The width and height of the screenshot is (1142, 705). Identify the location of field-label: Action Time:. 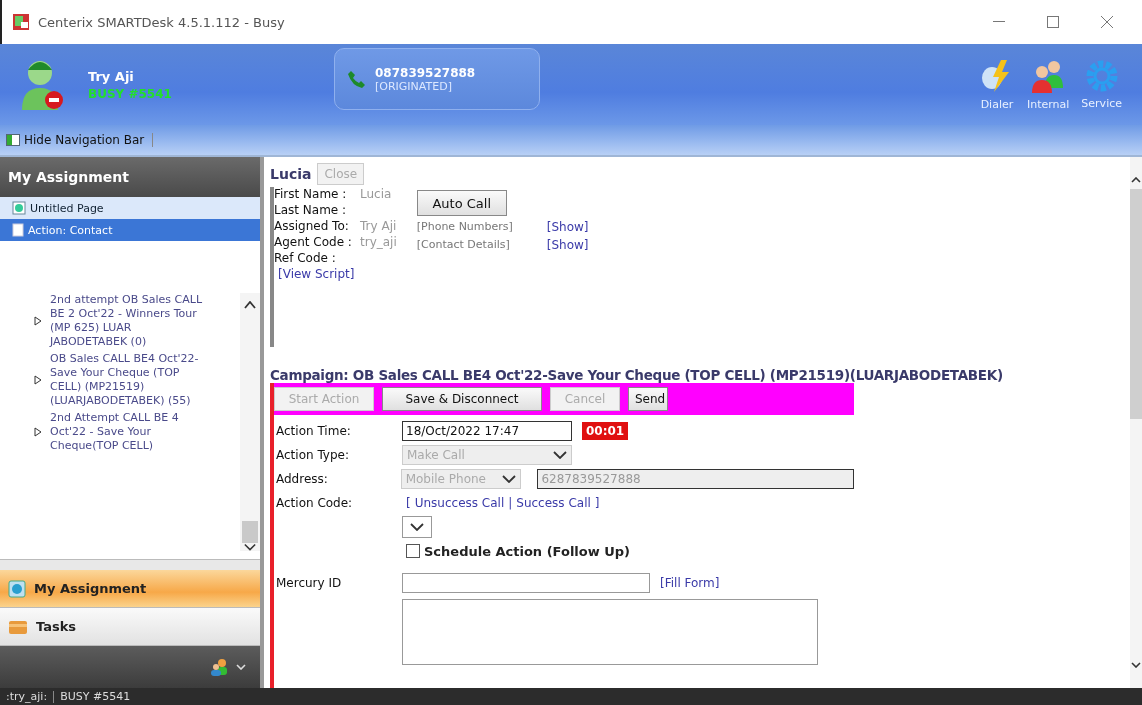
(313, 431).